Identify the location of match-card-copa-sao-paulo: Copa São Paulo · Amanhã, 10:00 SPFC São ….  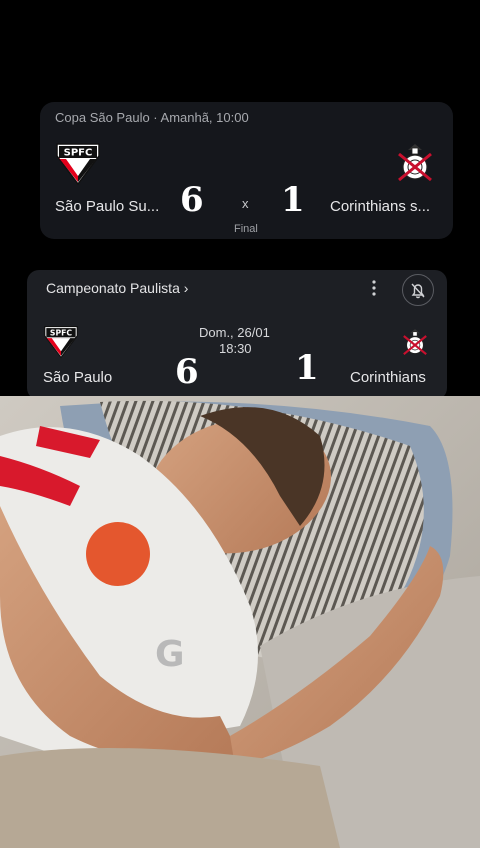
(246, 170).